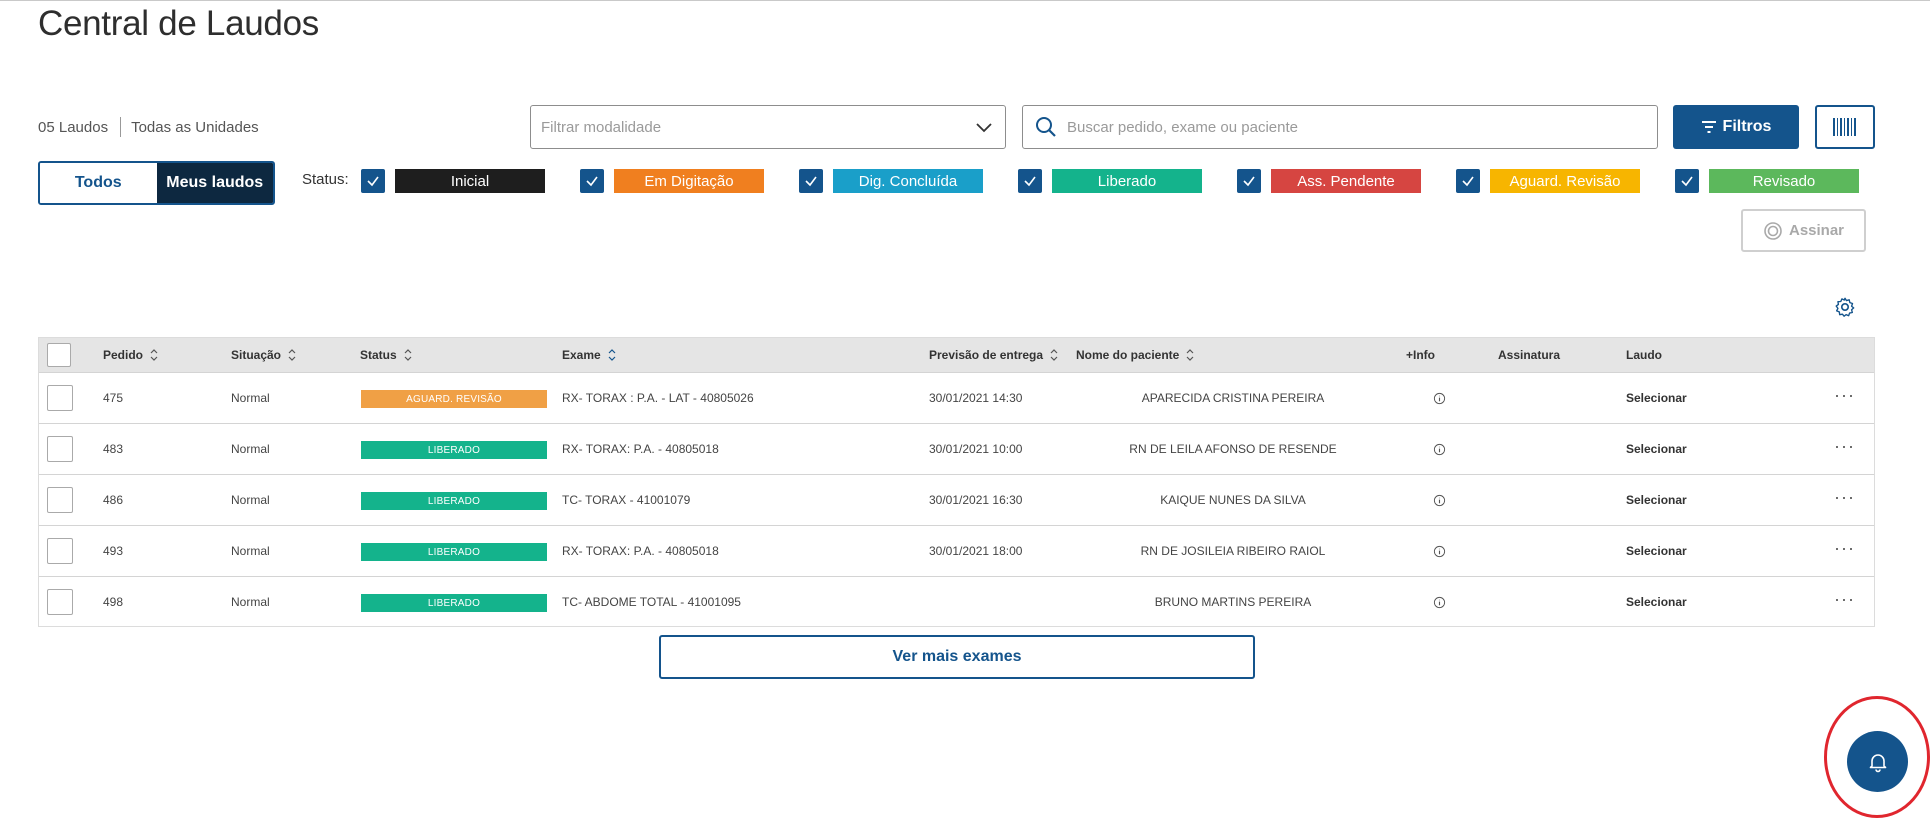  Describe the element at coordinates (1127, 181) in the screenshot. I see `status-chip-liberado: Liberado` at that location.